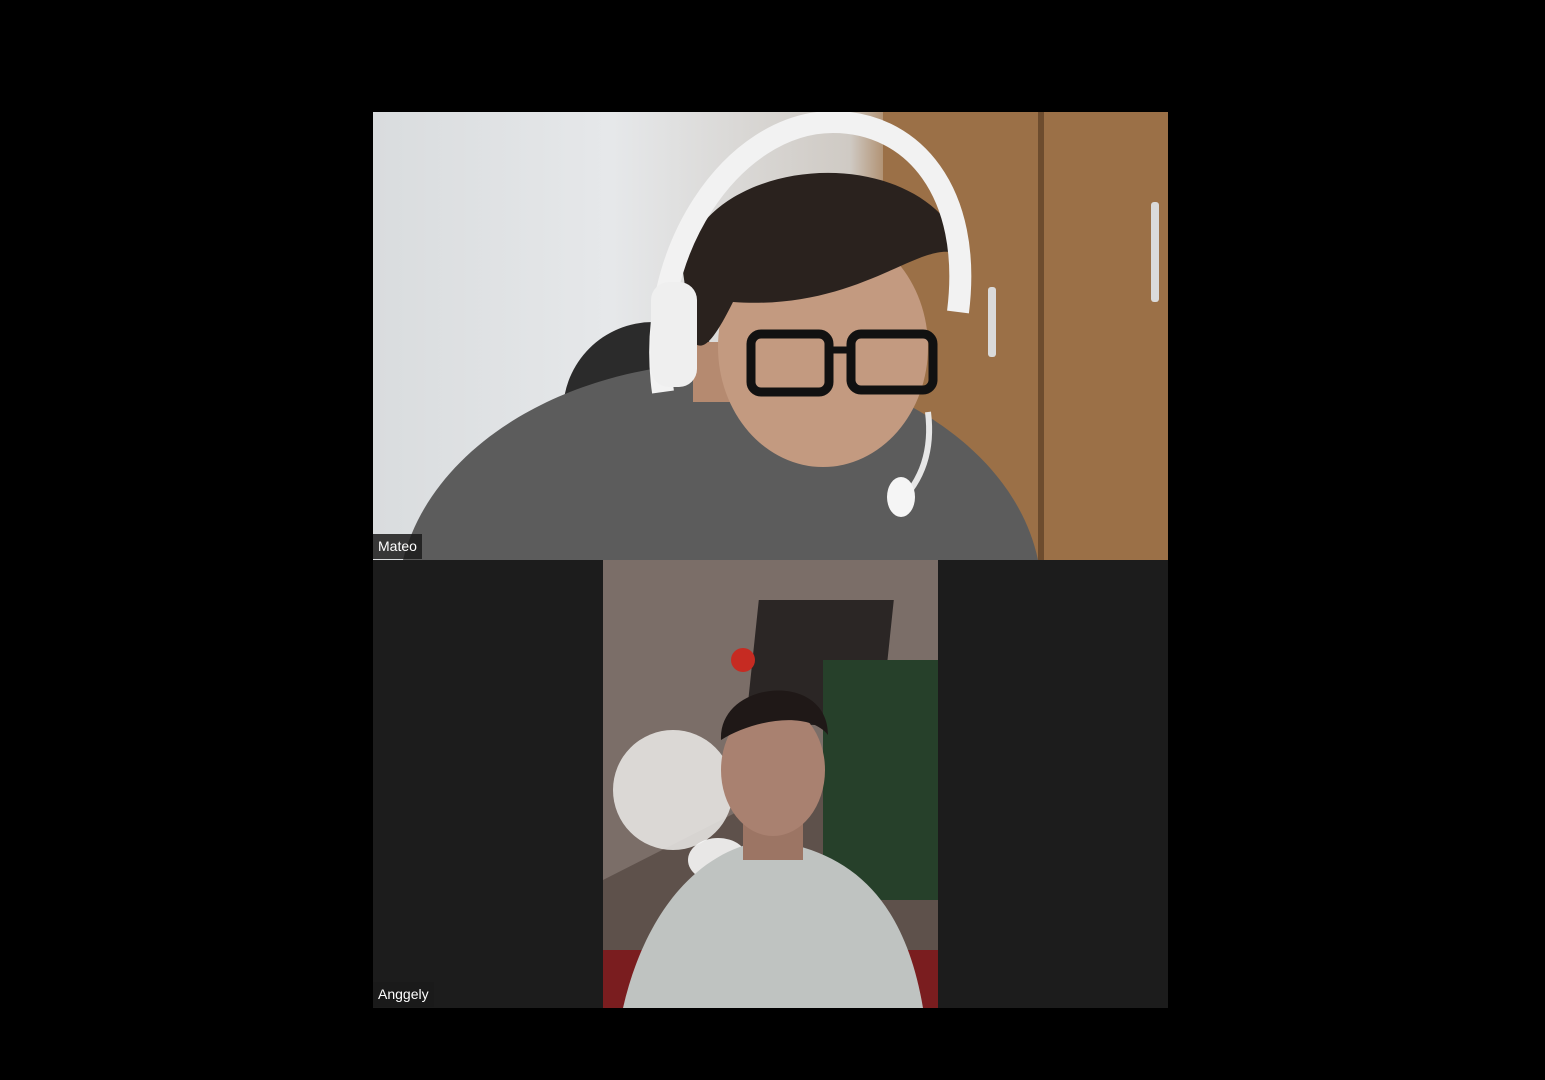 This screenshot has height=1080, width=1545. What do you see at coordinates (397, 546) in the screenshot?
I see `participant-name-label: Mateo` at bounding box center [397, 546].